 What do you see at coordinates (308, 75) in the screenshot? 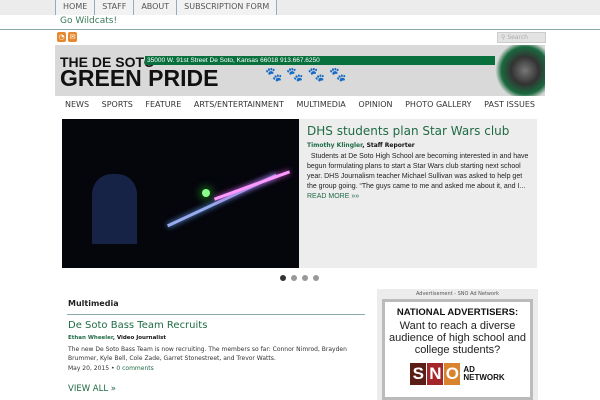
I see `paw-prints-icon: 🐾🐾🐾🐾` at bounding box center [308, 75].